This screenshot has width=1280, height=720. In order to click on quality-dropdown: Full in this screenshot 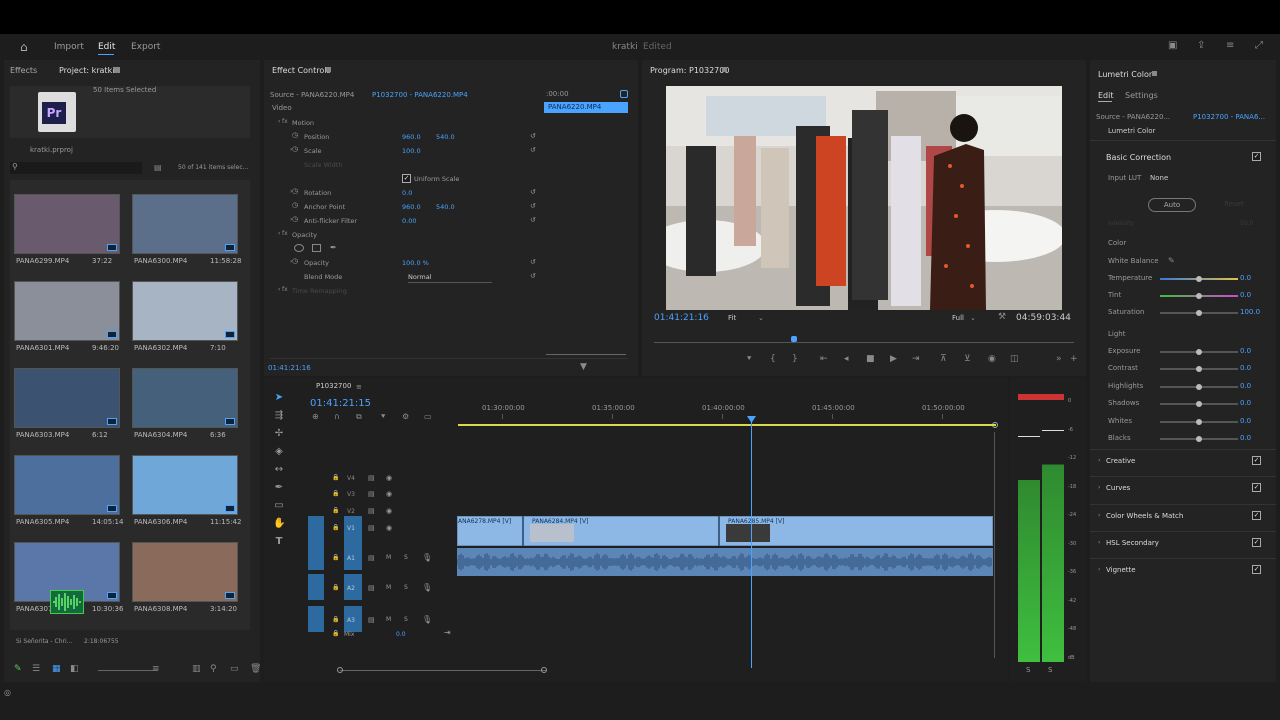, I will do `click(958, 318)`.